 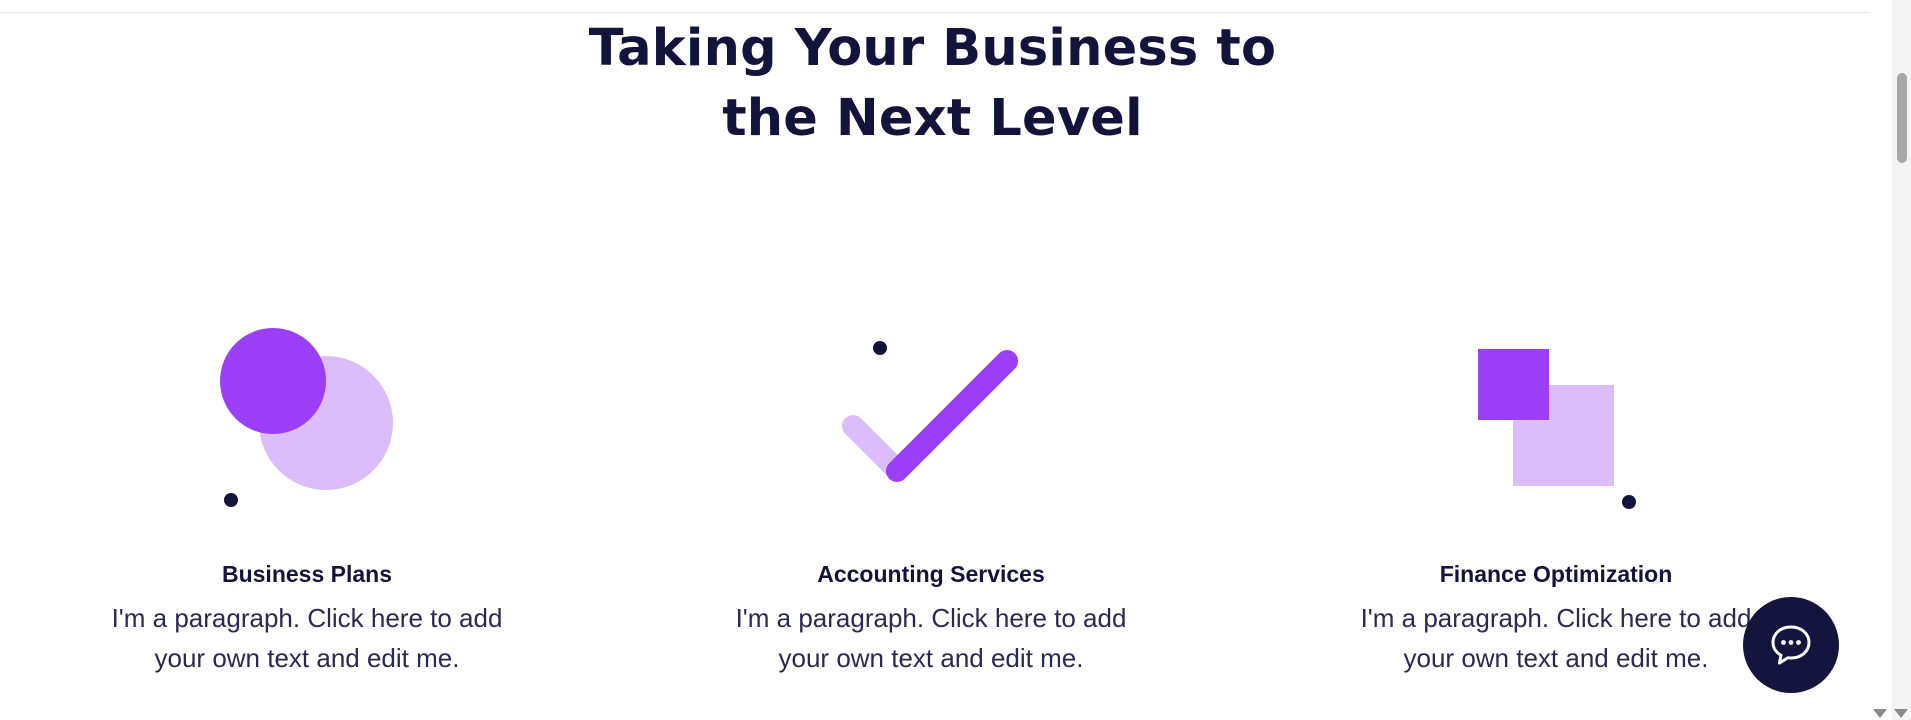 I want to click on section-title-line-1: Taking Your Business to, so click(x=932, y=48).